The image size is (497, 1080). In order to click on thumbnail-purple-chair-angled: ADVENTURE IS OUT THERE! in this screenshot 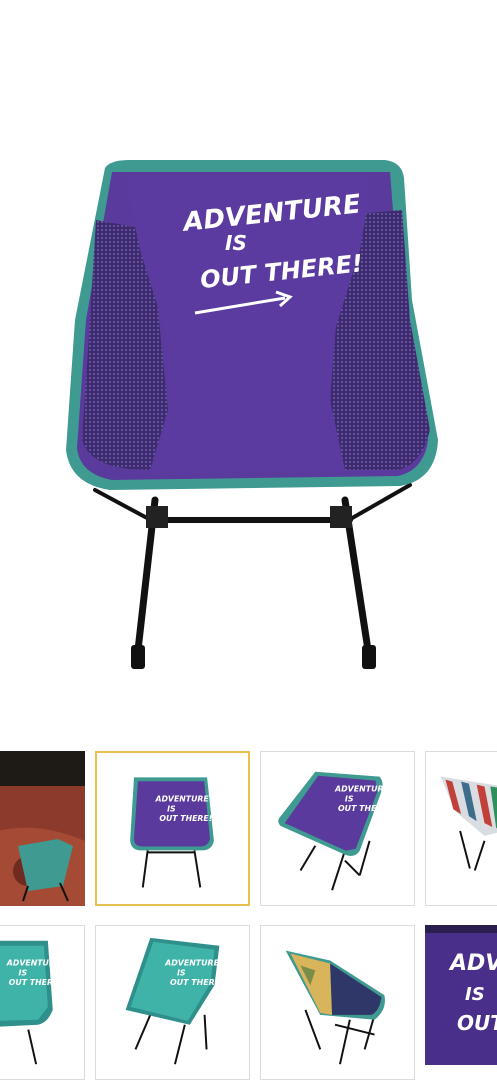, I will do `click(337, 828)`.